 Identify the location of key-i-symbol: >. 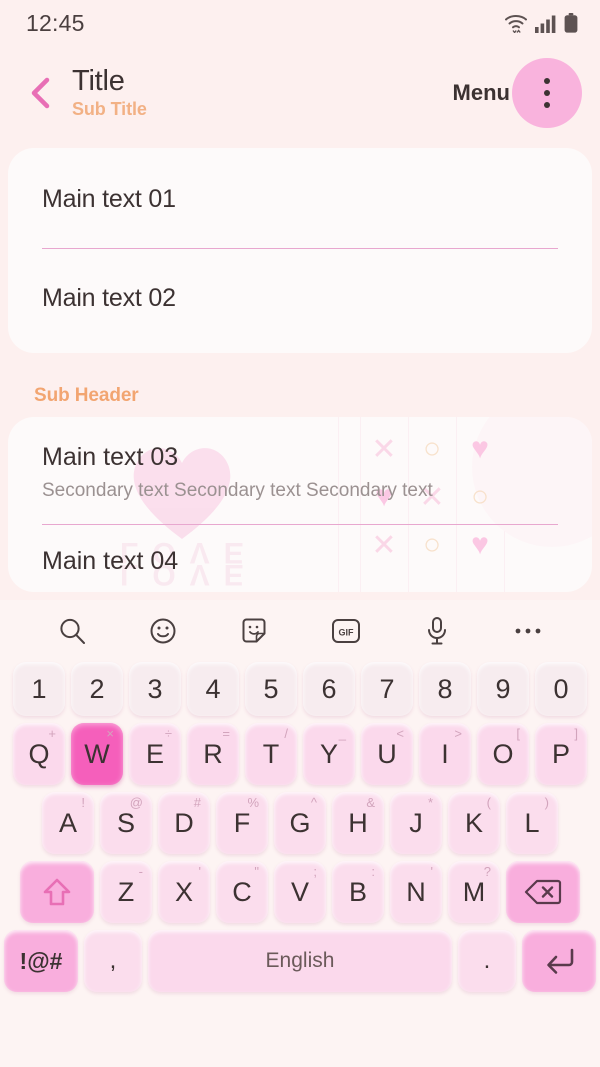
(458, 733).